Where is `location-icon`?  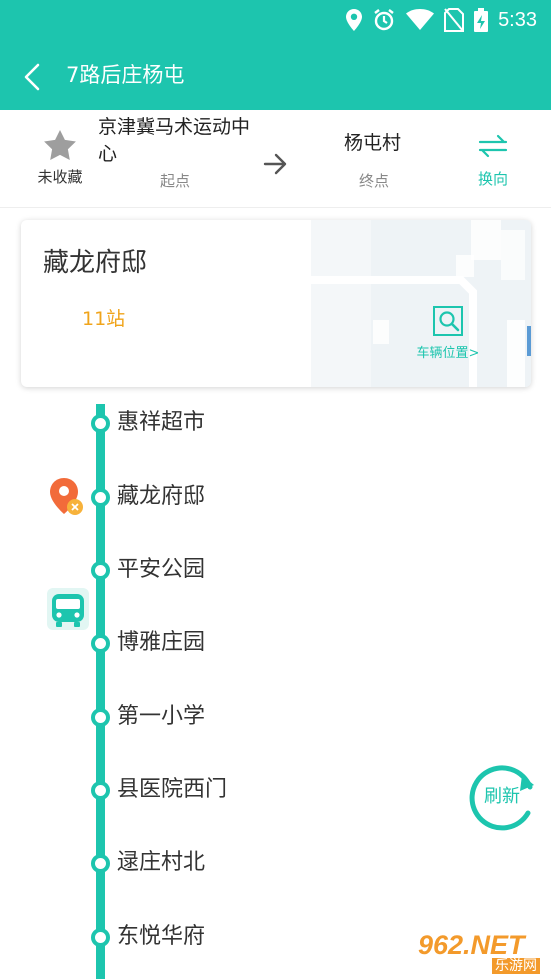 location-icon is located at coordinates (354, 20).